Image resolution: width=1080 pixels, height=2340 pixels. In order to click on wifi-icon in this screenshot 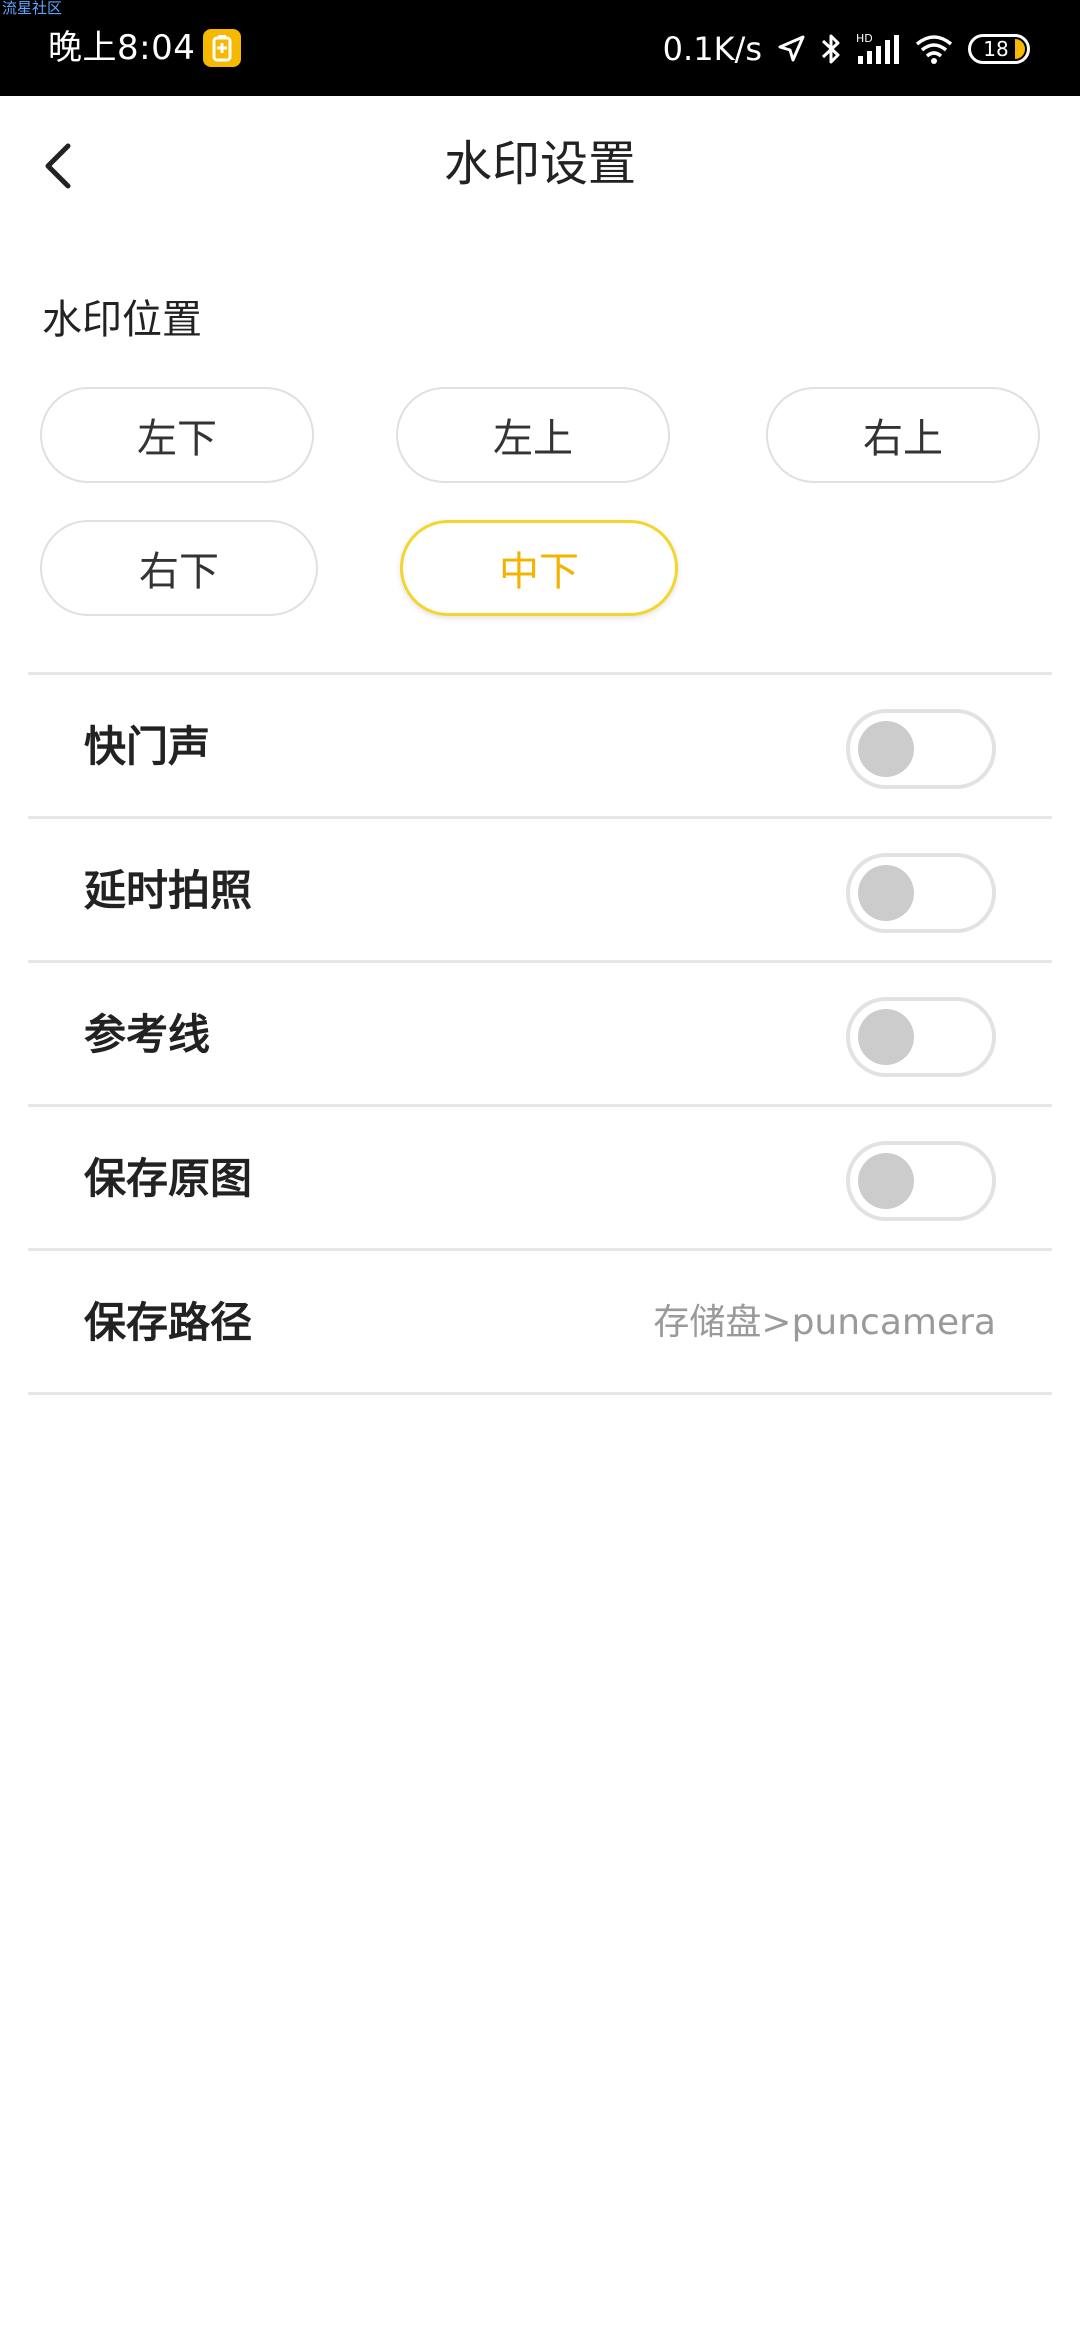, I will do `click(934, 49)`.